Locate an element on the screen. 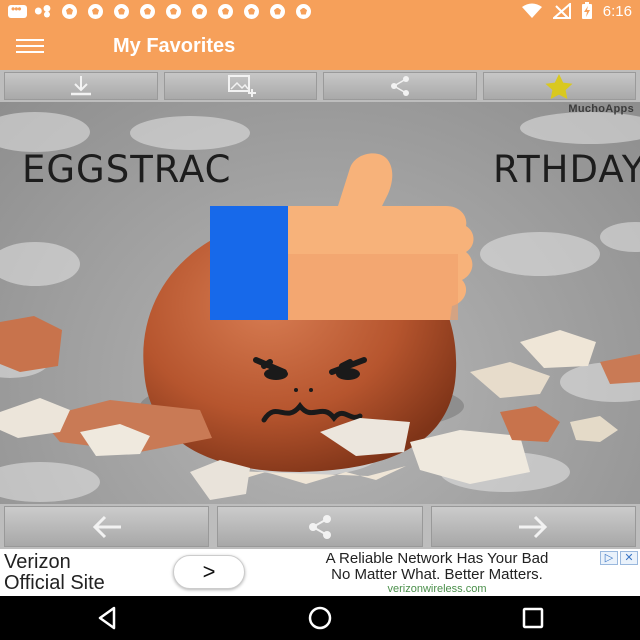 The height and width of the screenshot is (640, 640). recents-icon is located at coordinates (533, 618).